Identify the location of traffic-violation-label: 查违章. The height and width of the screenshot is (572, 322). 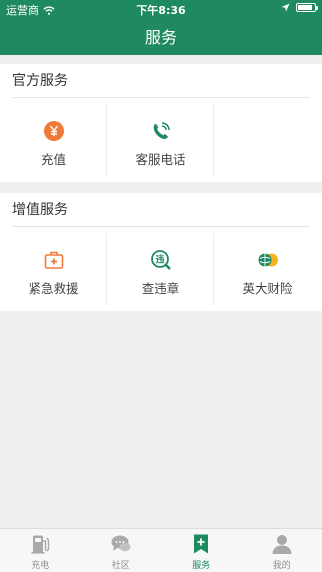
(160, 288).